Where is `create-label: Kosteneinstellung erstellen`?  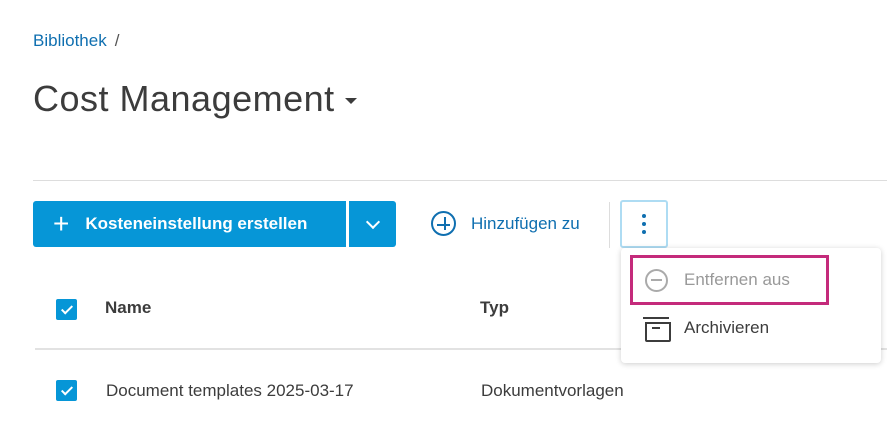 create-label: Kosteneinstellung erstellen is located at coordinates (196, 223).